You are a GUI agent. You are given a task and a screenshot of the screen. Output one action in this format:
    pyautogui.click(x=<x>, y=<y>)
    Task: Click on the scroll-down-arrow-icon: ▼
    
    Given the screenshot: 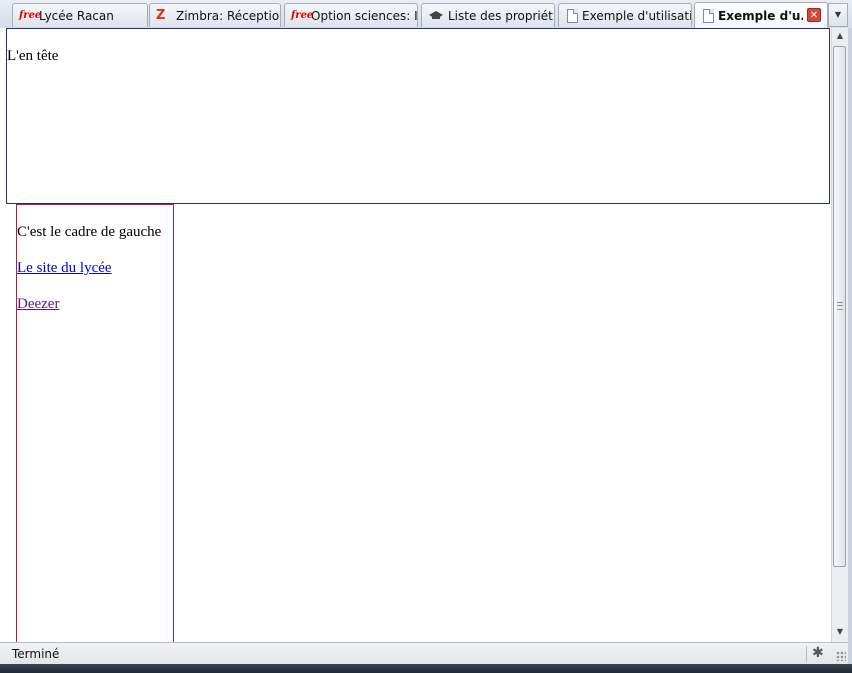 What is the action you would take?
    pyautogui.click(x=840, y=632)
    